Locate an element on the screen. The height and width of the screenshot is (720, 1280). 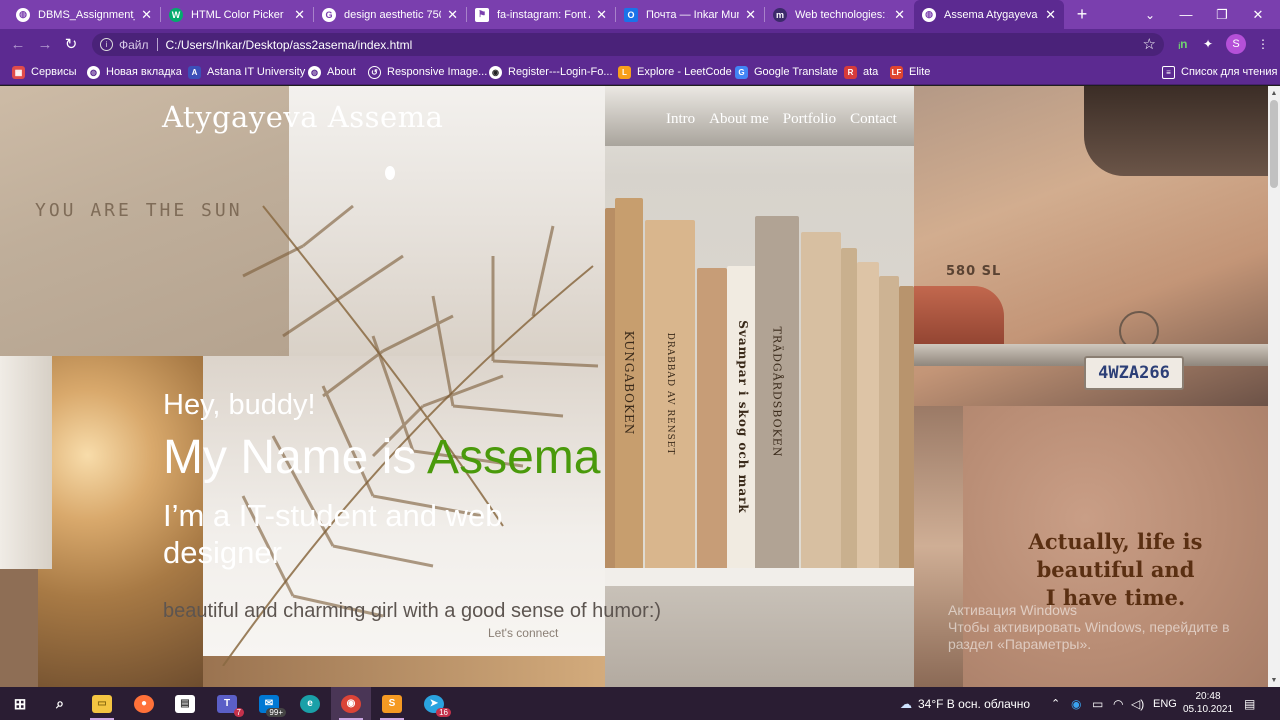
security-icon: ◉ is located at coordinates (1076, 703).